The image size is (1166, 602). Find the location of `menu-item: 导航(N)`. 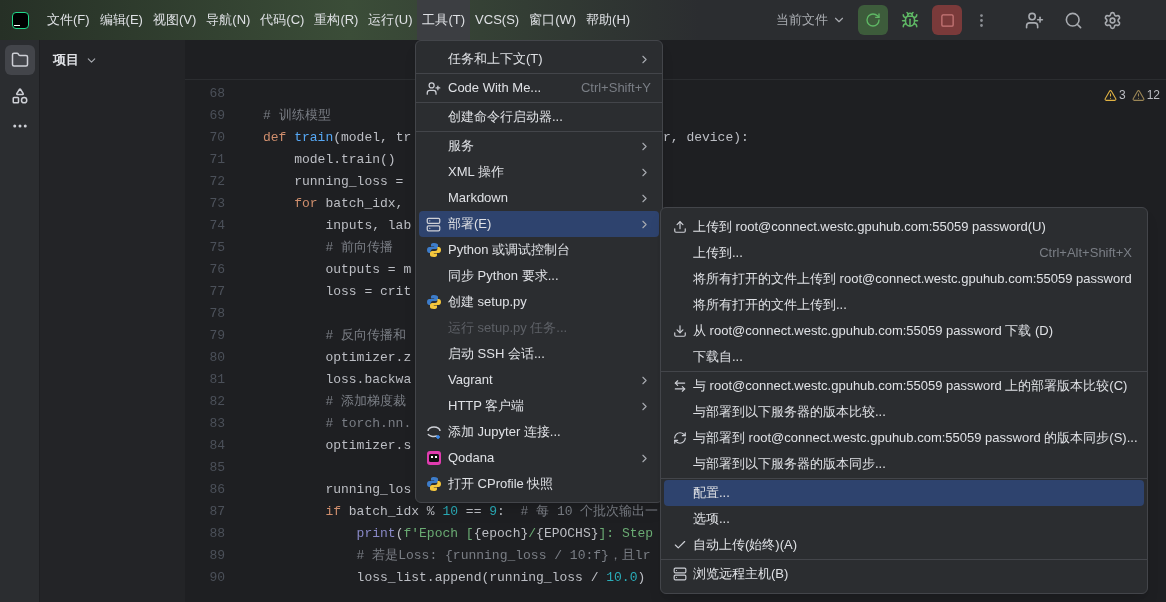

menu-item: 导航(N) is located at coordinates (228, 20).